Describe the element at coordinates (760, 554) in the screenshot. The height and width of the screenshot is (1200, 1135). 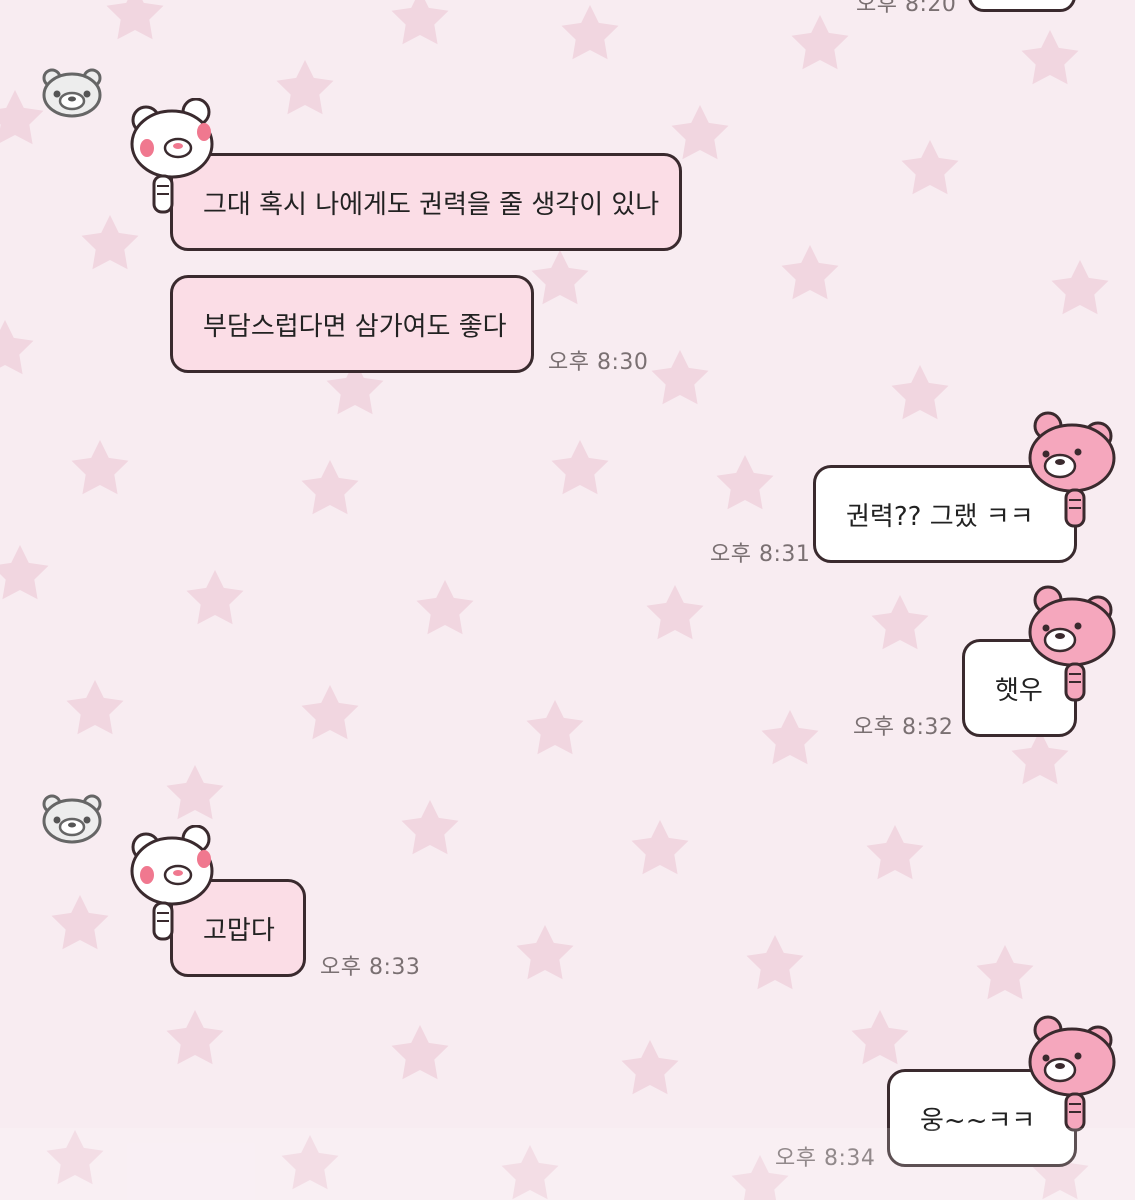
I see `message-time: 오후 8:31` at that location.